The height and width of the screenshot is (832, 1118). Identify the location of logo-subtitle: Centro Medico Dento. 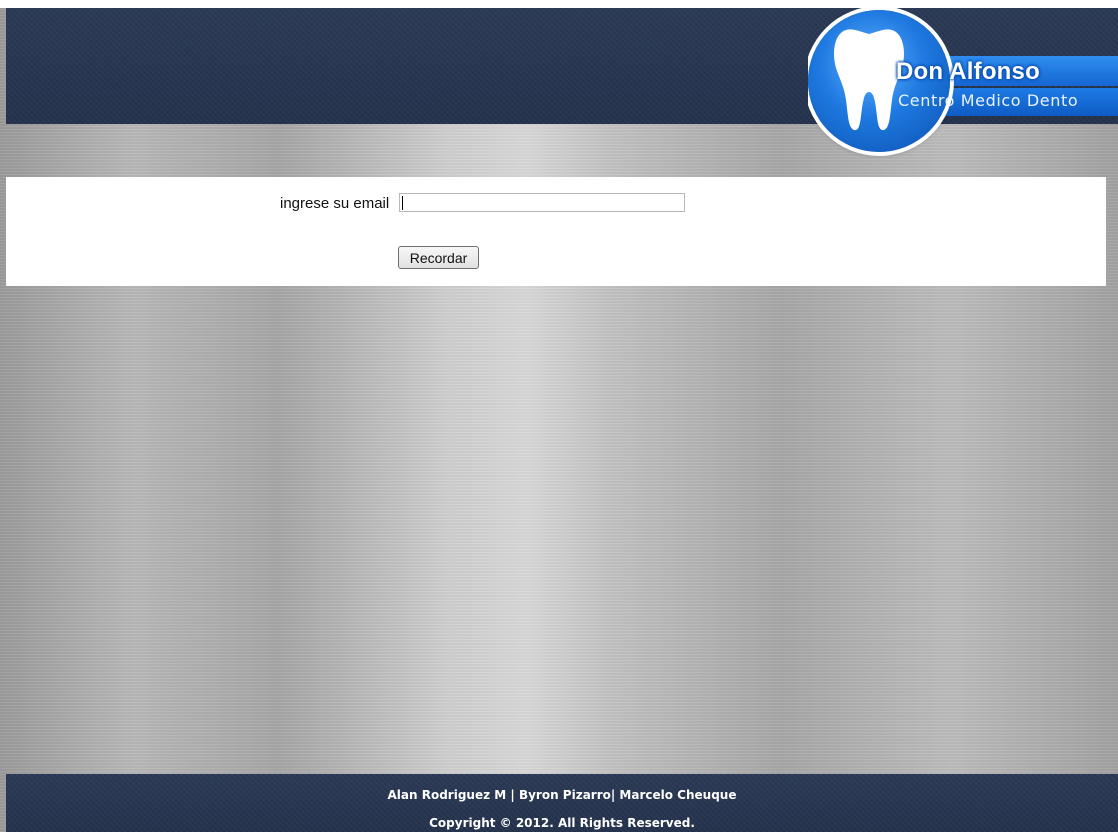
(988, 100).